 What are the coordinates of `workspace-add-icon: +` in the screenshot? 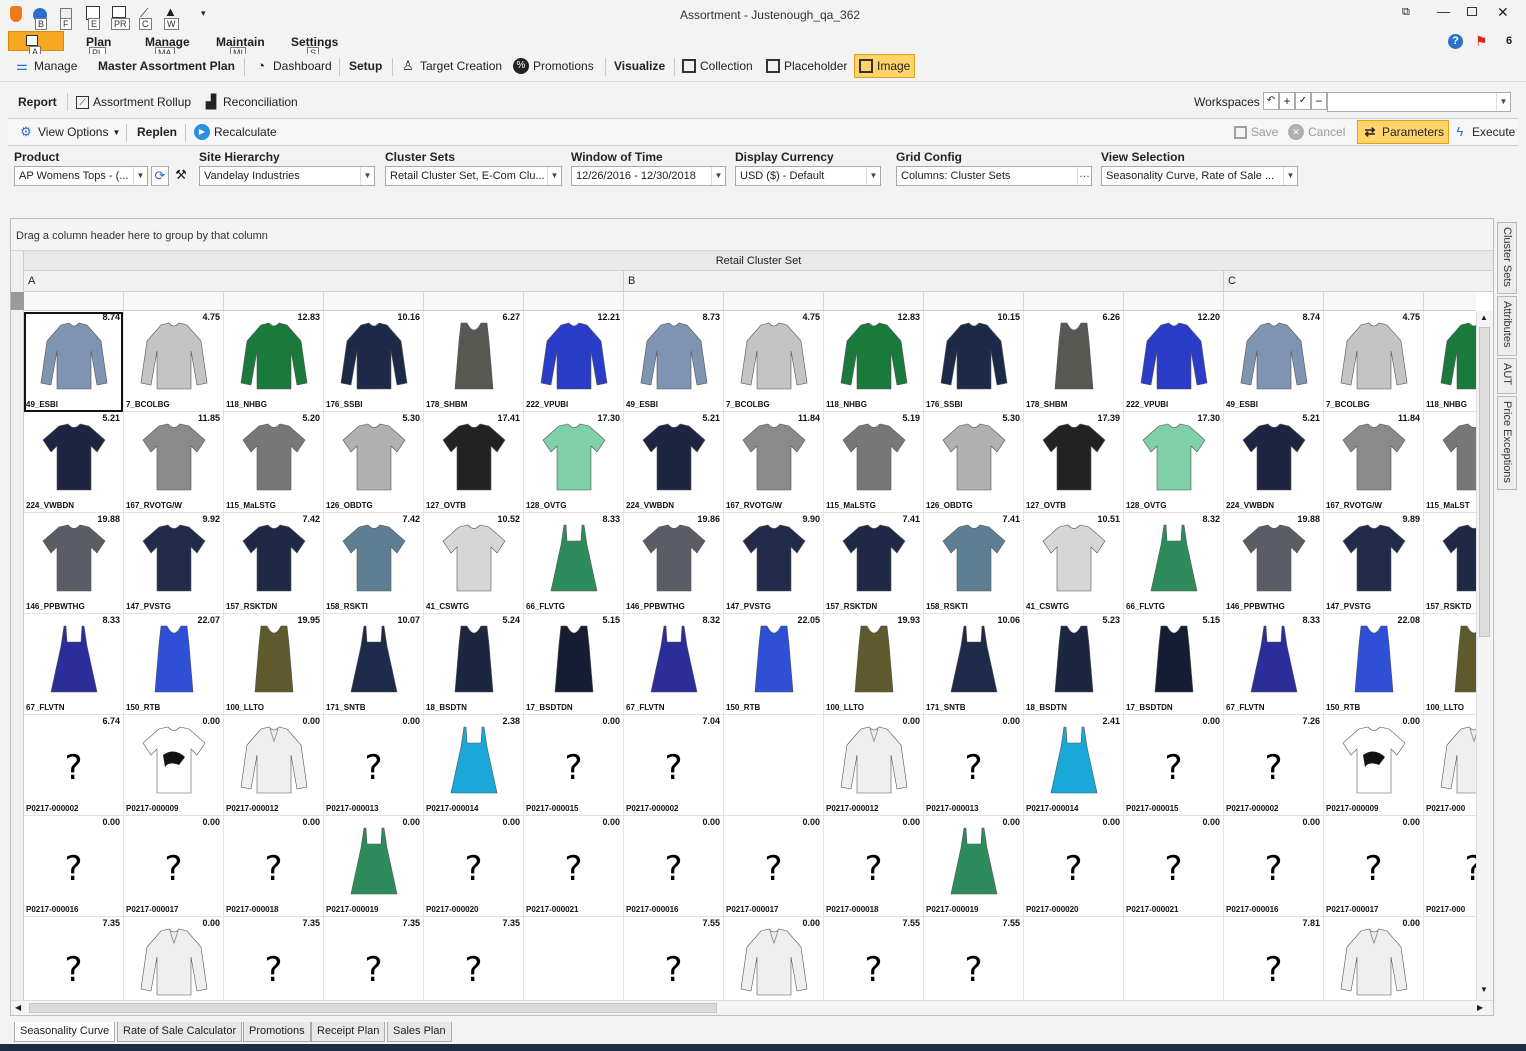 It's located at (1287, 101).